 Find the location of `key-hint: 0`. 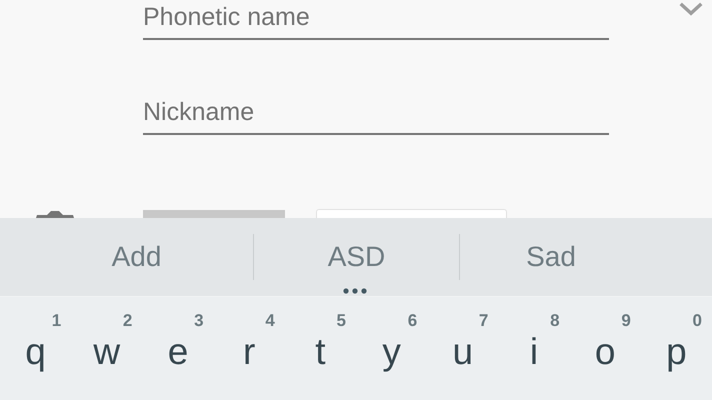

key-hint: 0 is located at coordinates (697, 321).